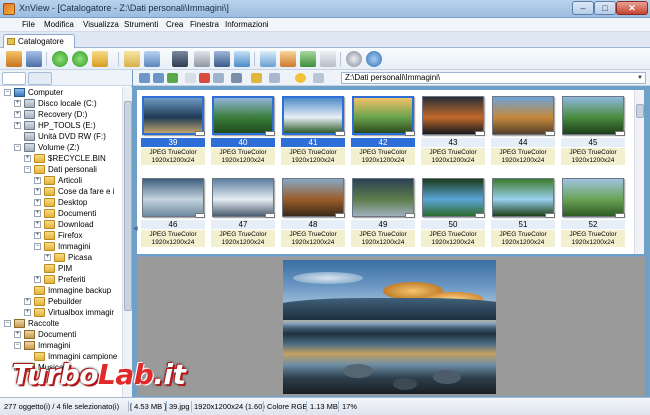 The width and height of the screenshot is (650, 415). Describe the element at coordinates (493, 78) in the screenshot. I see `address-field: Z:\Dati personali\Immagini\ ▼` at that location.